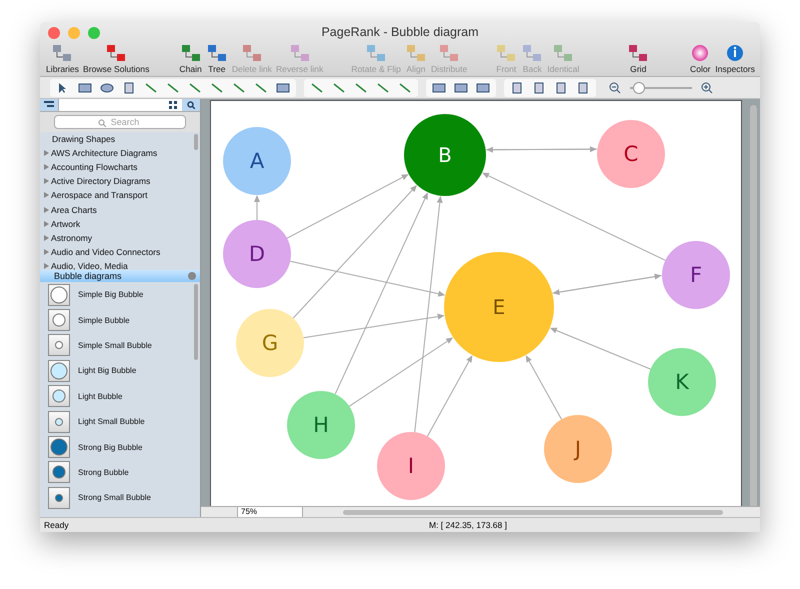 The image size is (800, 589). What do you see at coordinates (191, 53) in the screenshot?
I see `chain-icon` at bounding box center [191, 53].